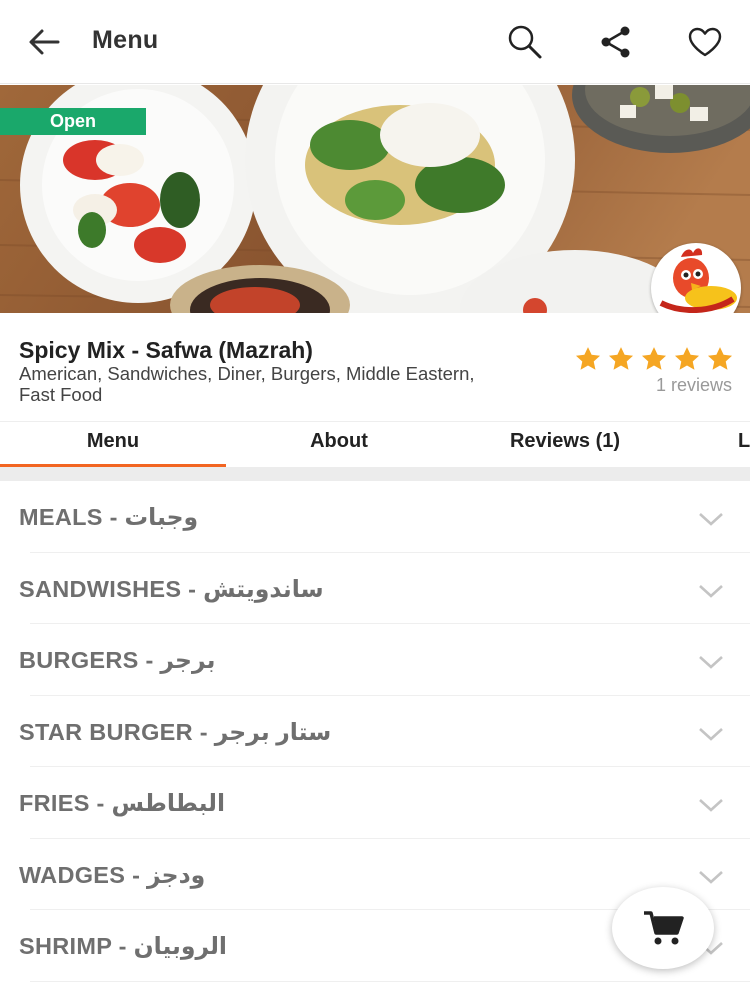 The height and width of the screenshot is (1000, 750). I want to click on category-fries: FRIES - البطاطس, so click(384, 803).